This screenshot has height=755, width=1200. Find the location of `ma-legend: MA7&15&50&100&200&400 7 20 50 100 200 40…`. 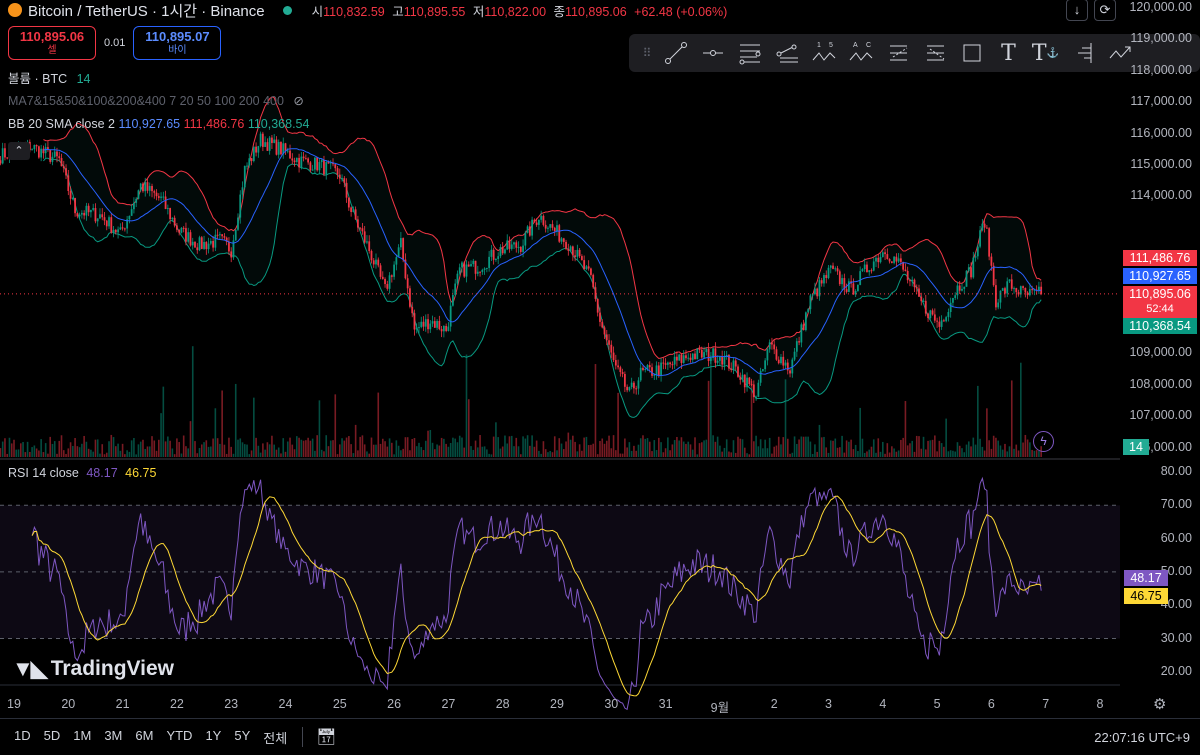

ma-legend: MA7&15&50&100&200&400 7 20 50 100 200 40… is located at coordinates (156, 100).